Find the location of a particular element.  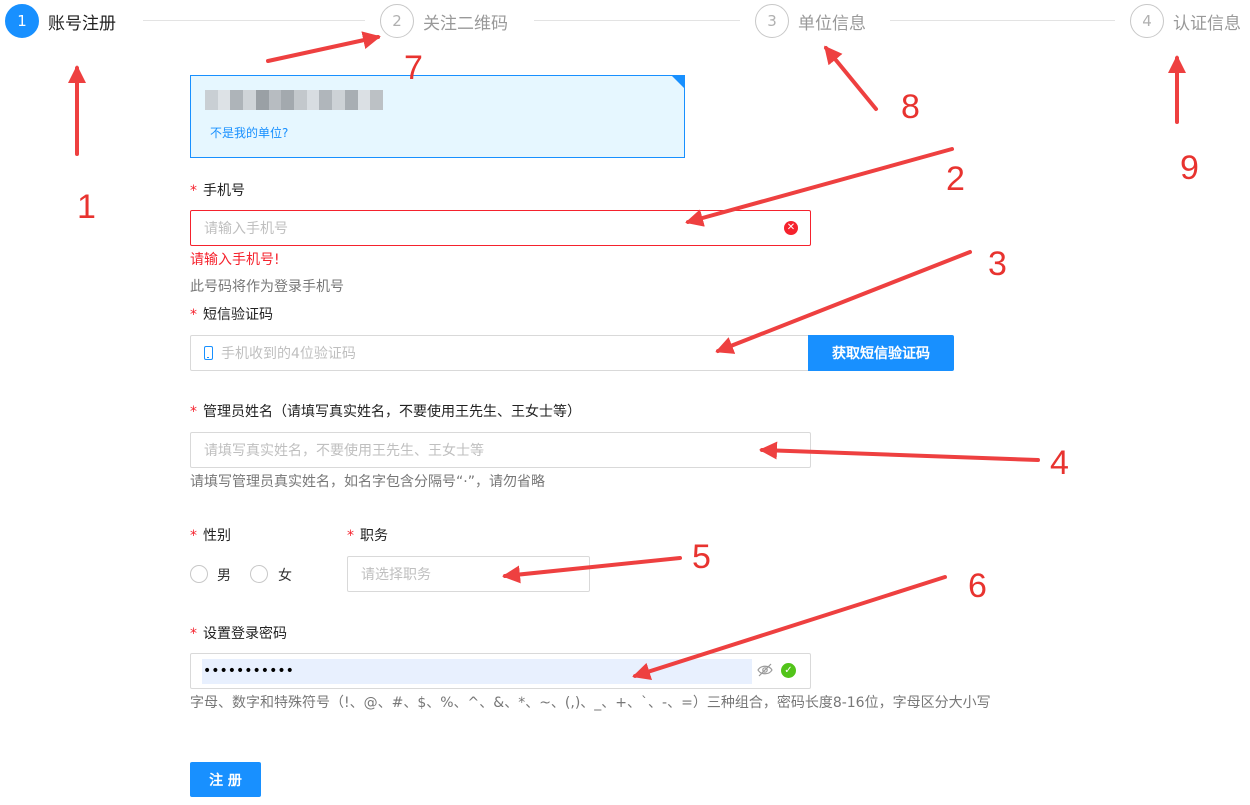

admin-name-label: * 管理员姓名（请填写真实姓名，不要使用王先生、王女士等） is located at coordinates (385, 411).